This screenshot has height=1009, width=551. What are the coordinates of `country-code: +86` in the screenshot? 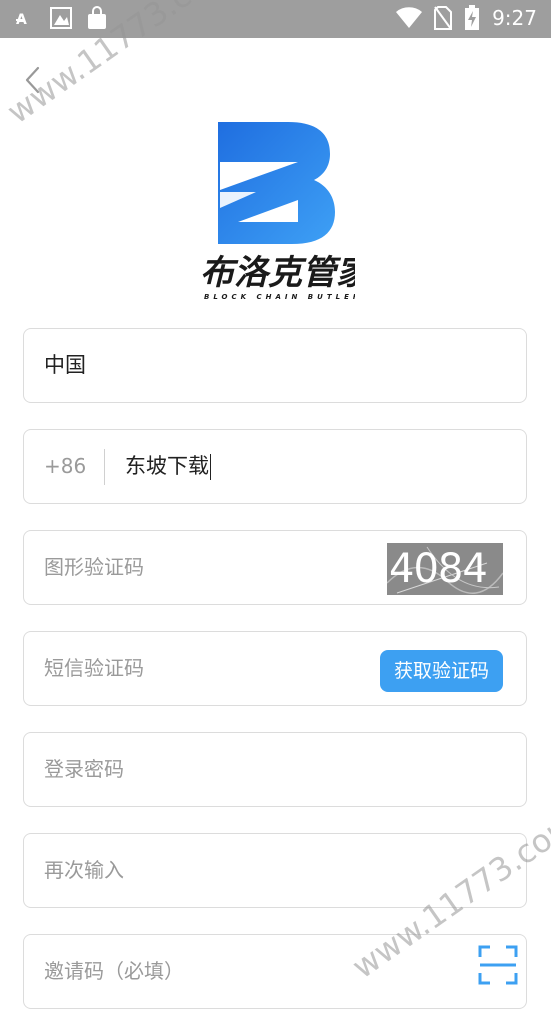 It's located at (65, 466).